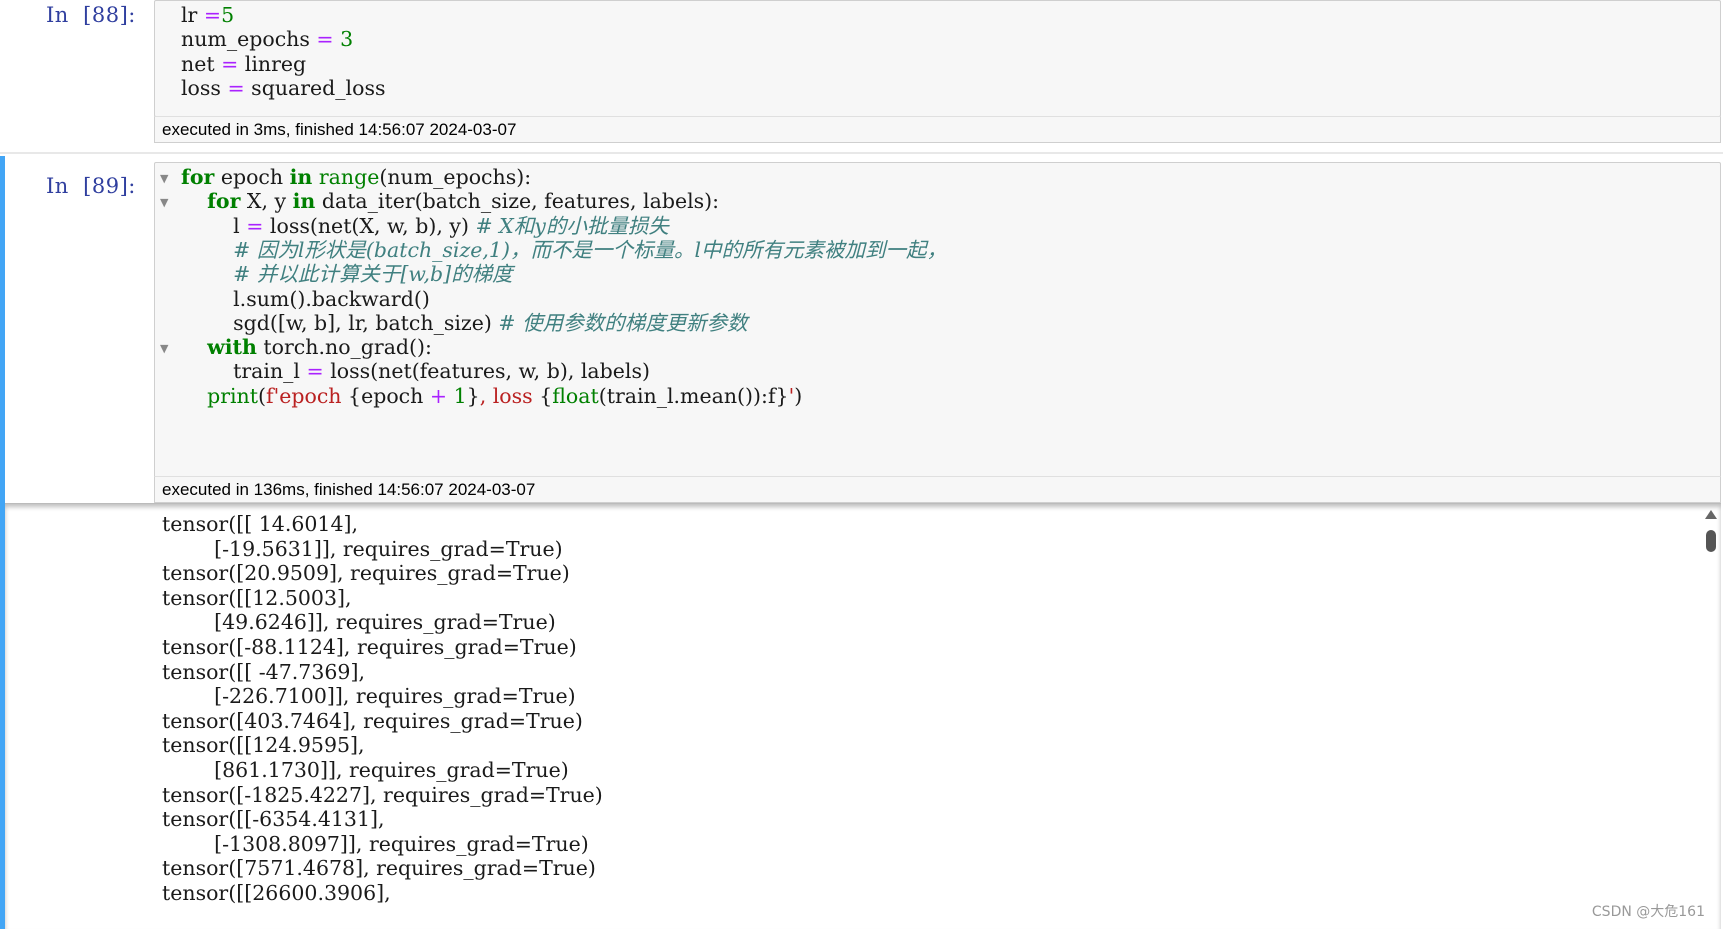 This screenshot has height=929, width=1723. Describe the element at coordinates (91, 186) in the screenshot. I see `cell-89-prompt: In [89]:` at that location.